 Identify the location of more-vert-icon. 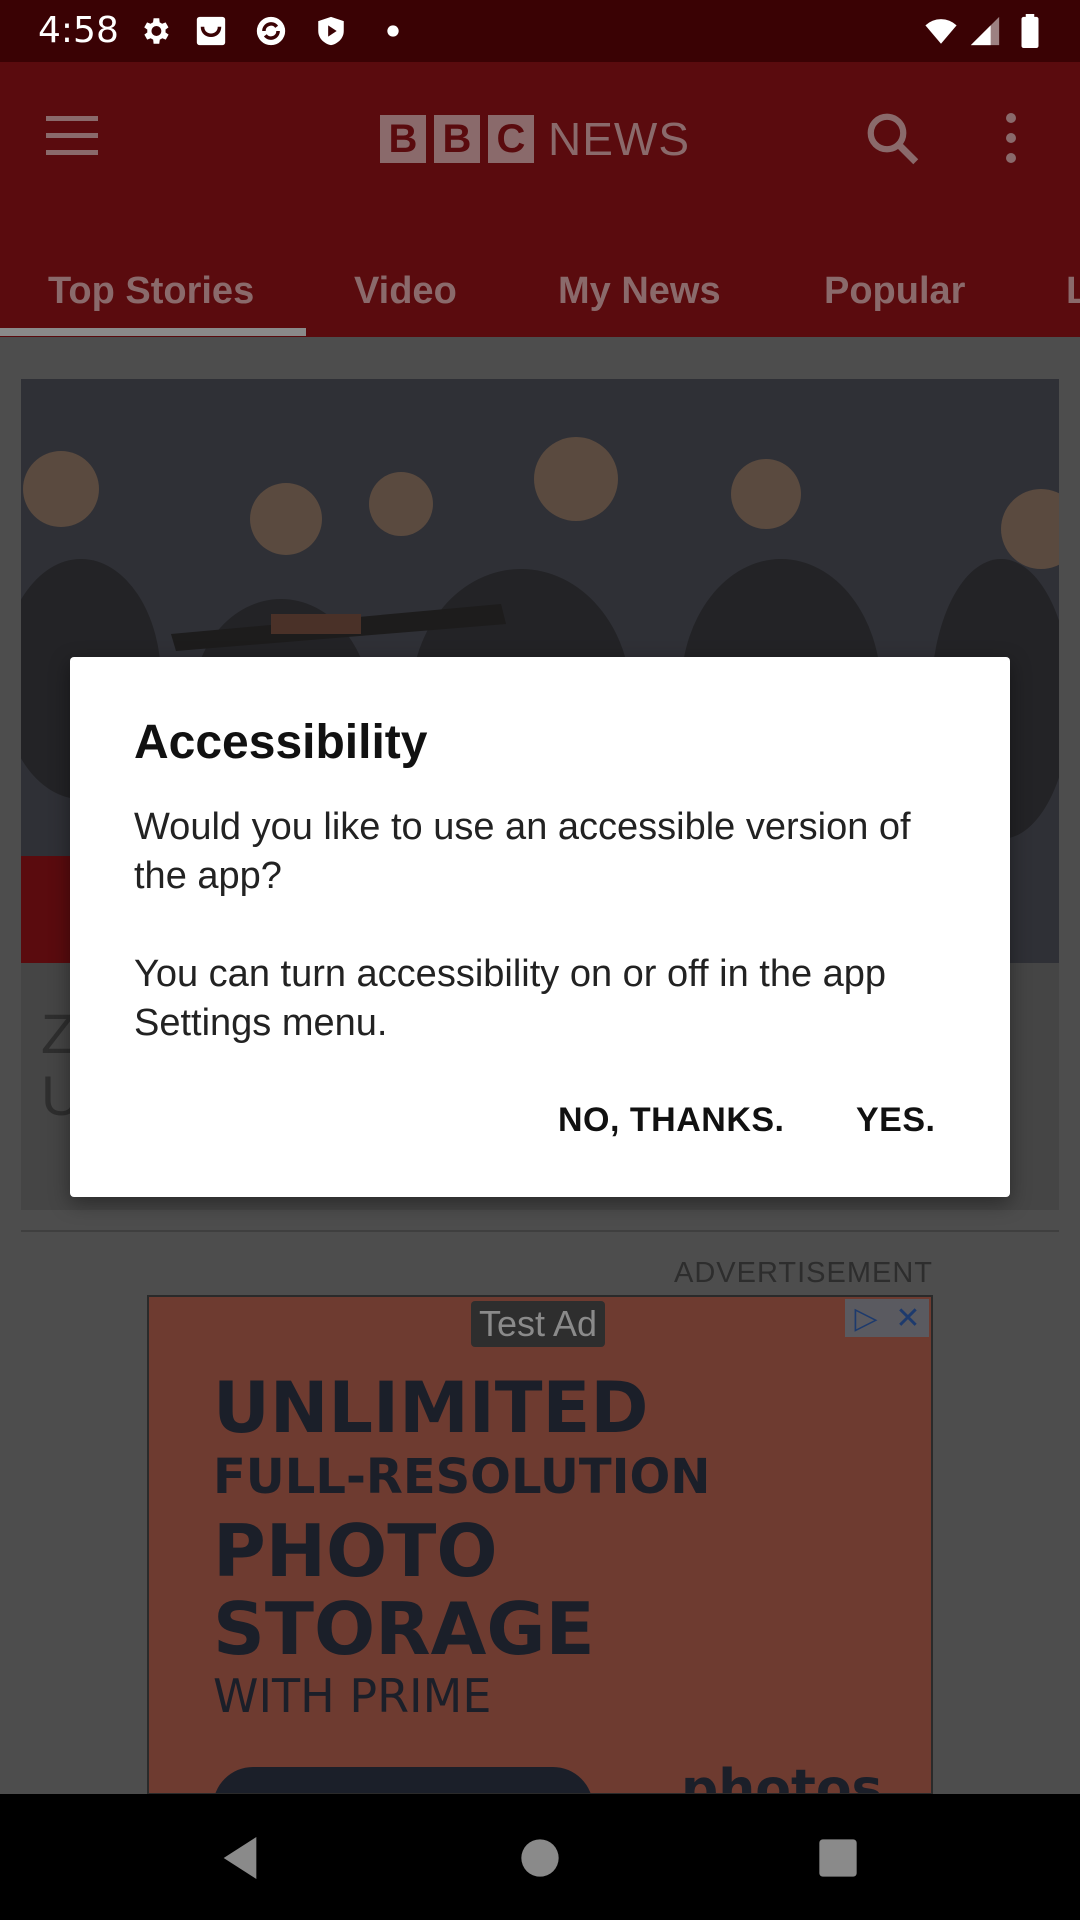
(1011, 138).